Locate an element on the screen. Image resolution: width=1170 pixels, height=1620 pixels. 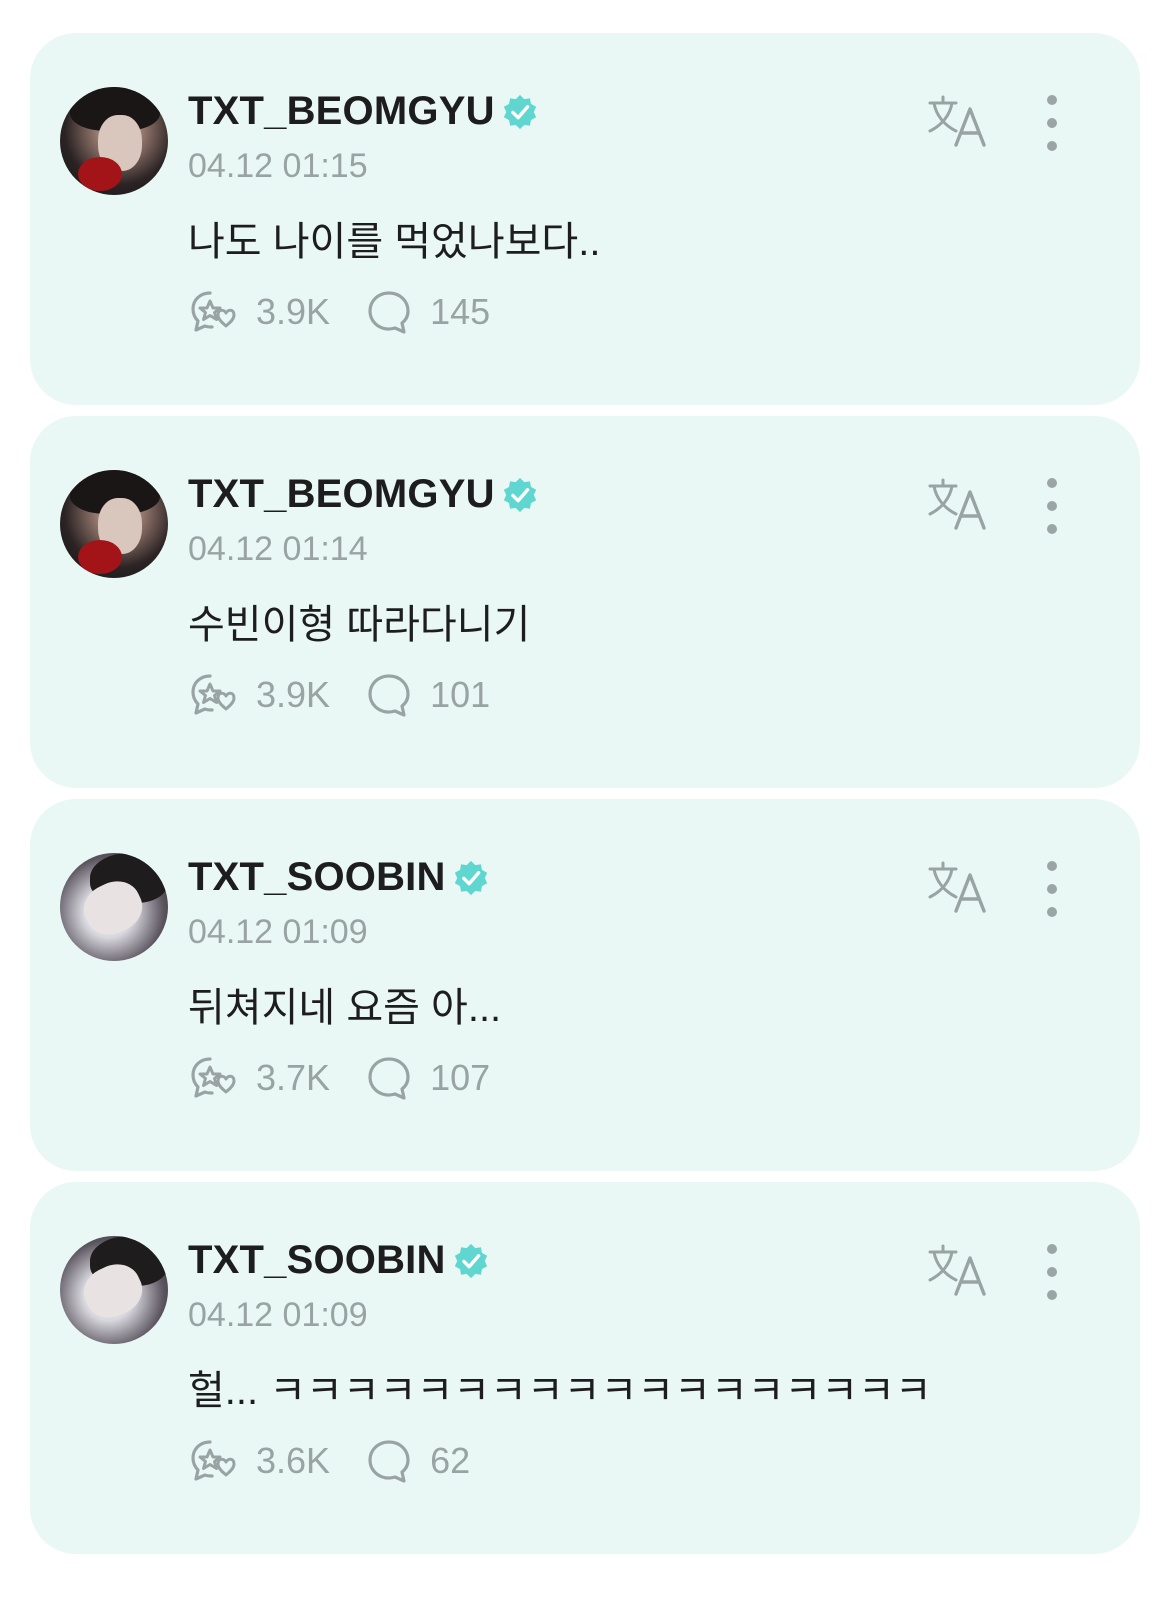
post-stats: 3.9K 101 is located at coordinates (357, 695).